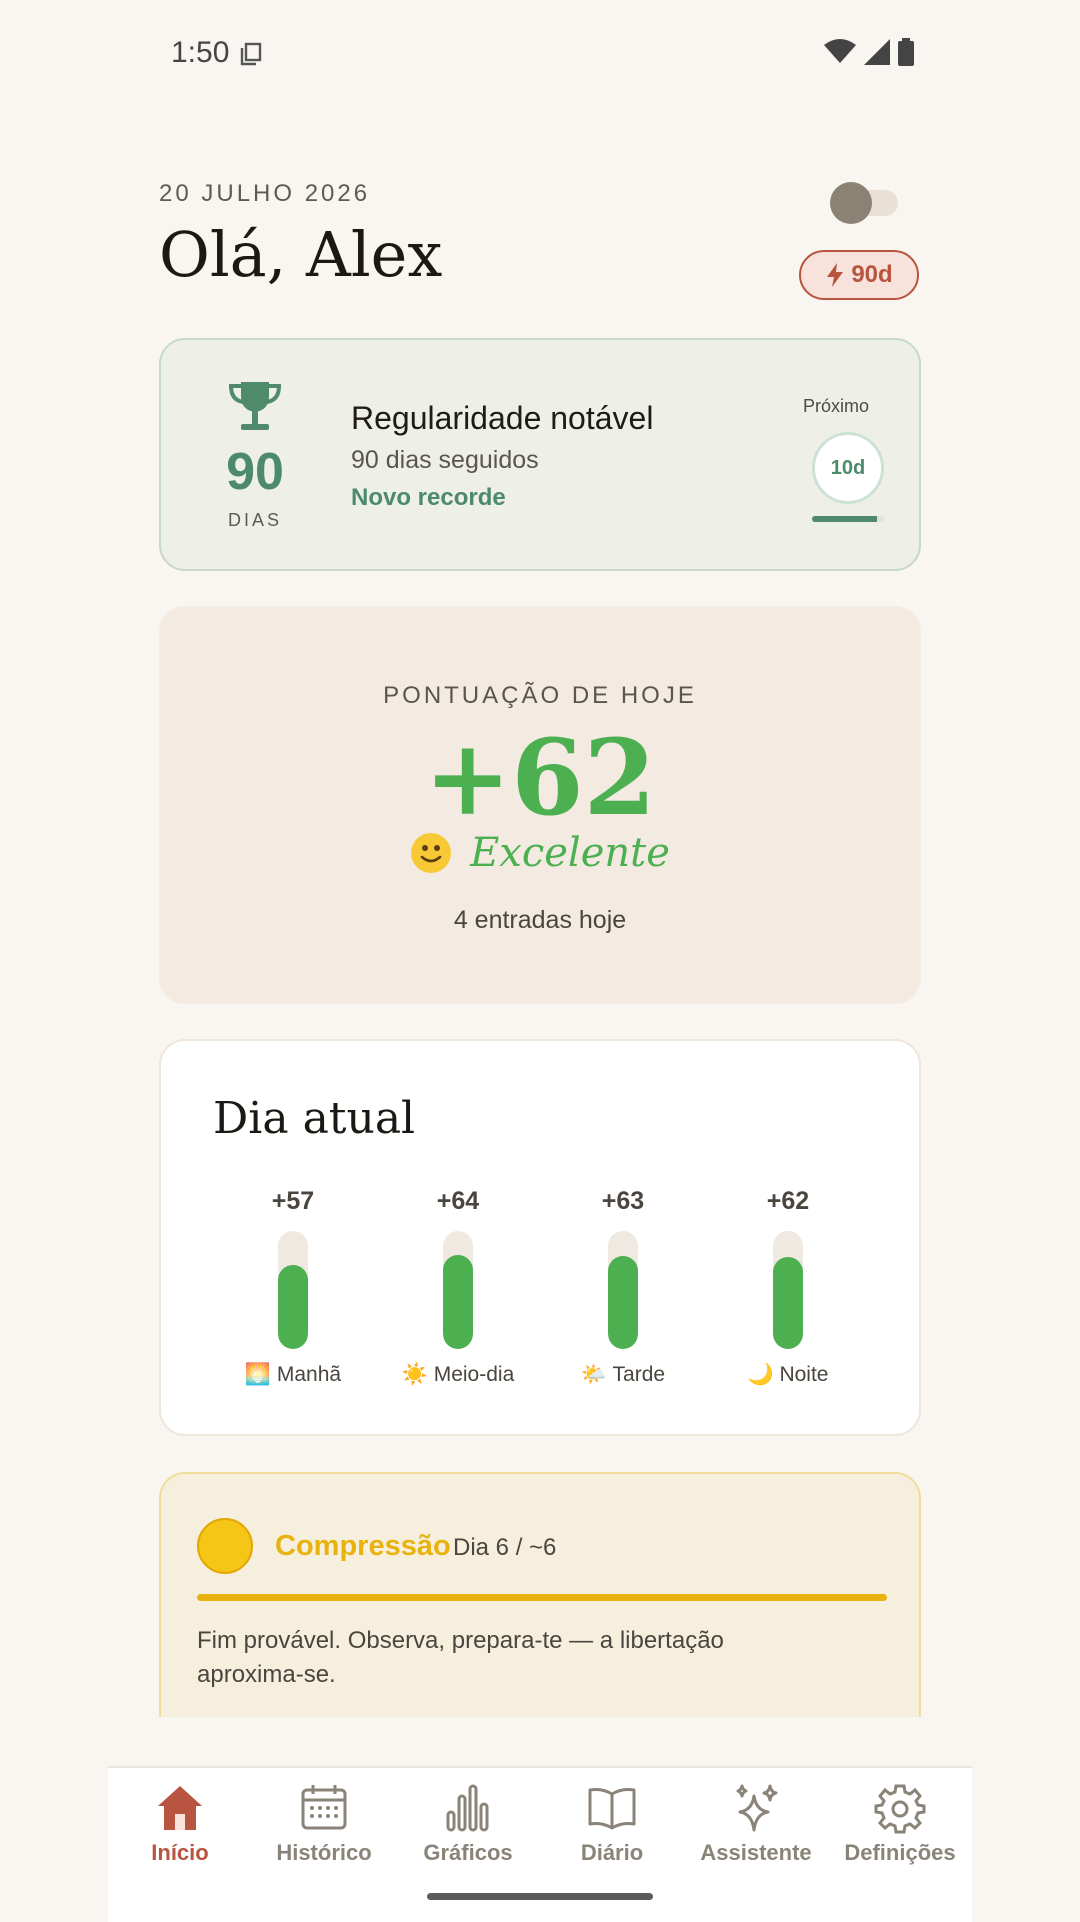 This screenshot has height=1922, width=1080. What do you see at coordinates (872, 274) in the screenshot?
I see `streak-badge-label: 90d` at bounding box center [872, 274].